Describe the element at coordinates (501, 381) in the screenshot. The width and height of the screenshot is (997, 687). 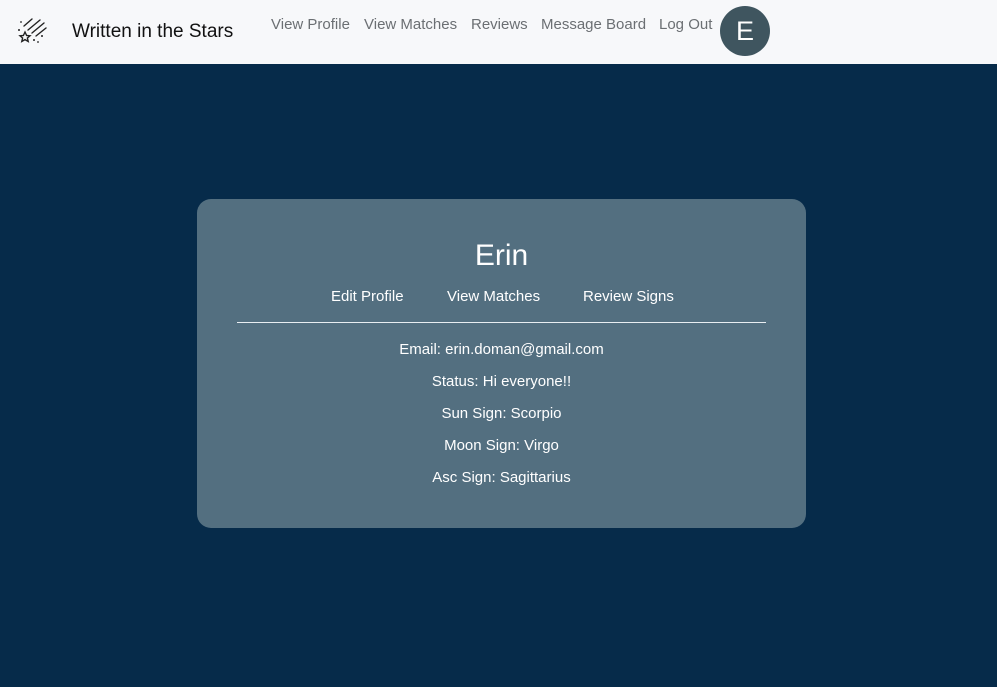
I see `profile-status: Status: Hi everyone!!` at that location.